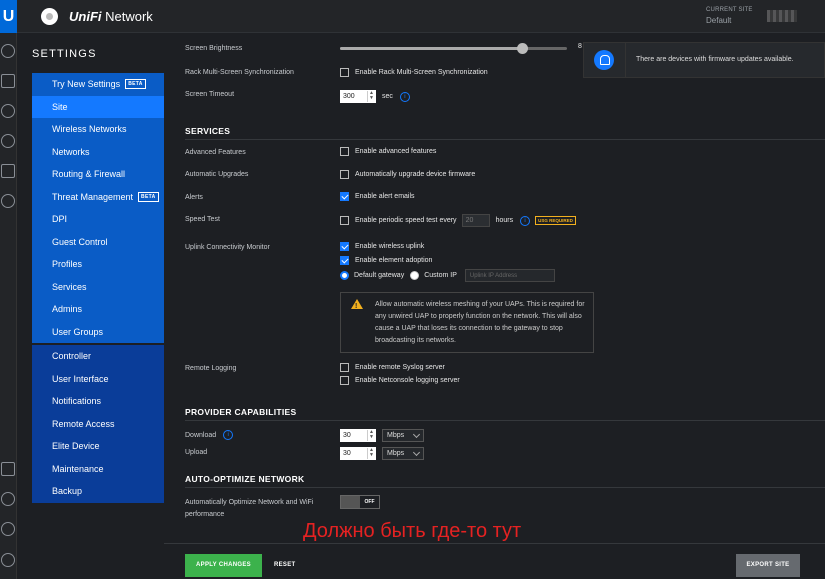 This screenshot has height=579, width=825. Describe the element at coordinates (453, 48) in the screenshot. I see `brightness-slider` at that location.